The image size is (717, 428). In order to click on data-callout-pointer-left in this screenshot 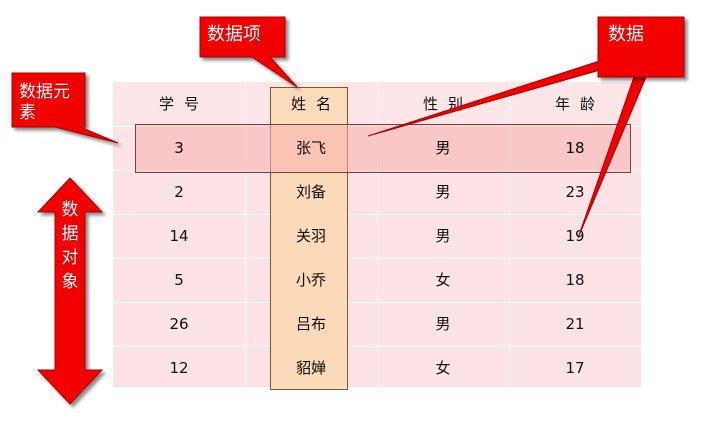, I will do `click(490, 96)`.